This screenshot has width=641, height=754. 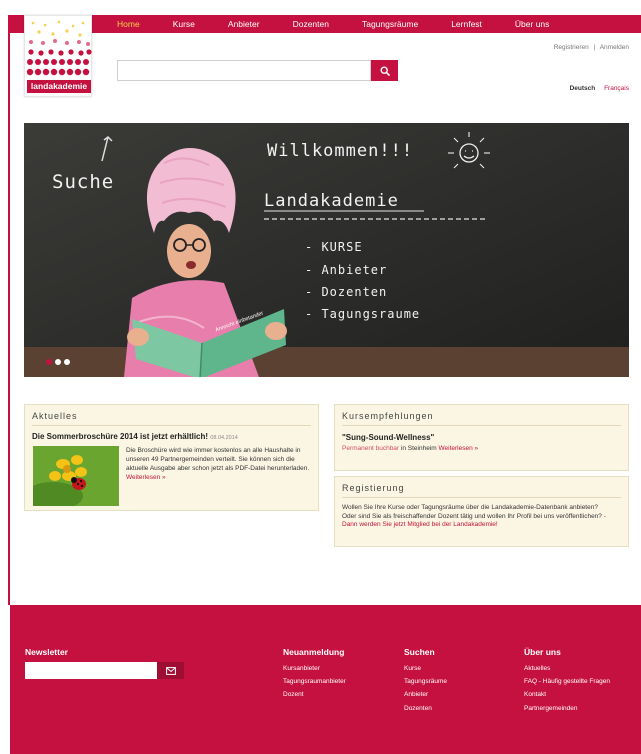 What do you see at coordinates (314, 681) in the screenshot?
I see `footer-link-tagungsraumanbieter: Tagungsraumanbieter` at bounding box center [314, 681].